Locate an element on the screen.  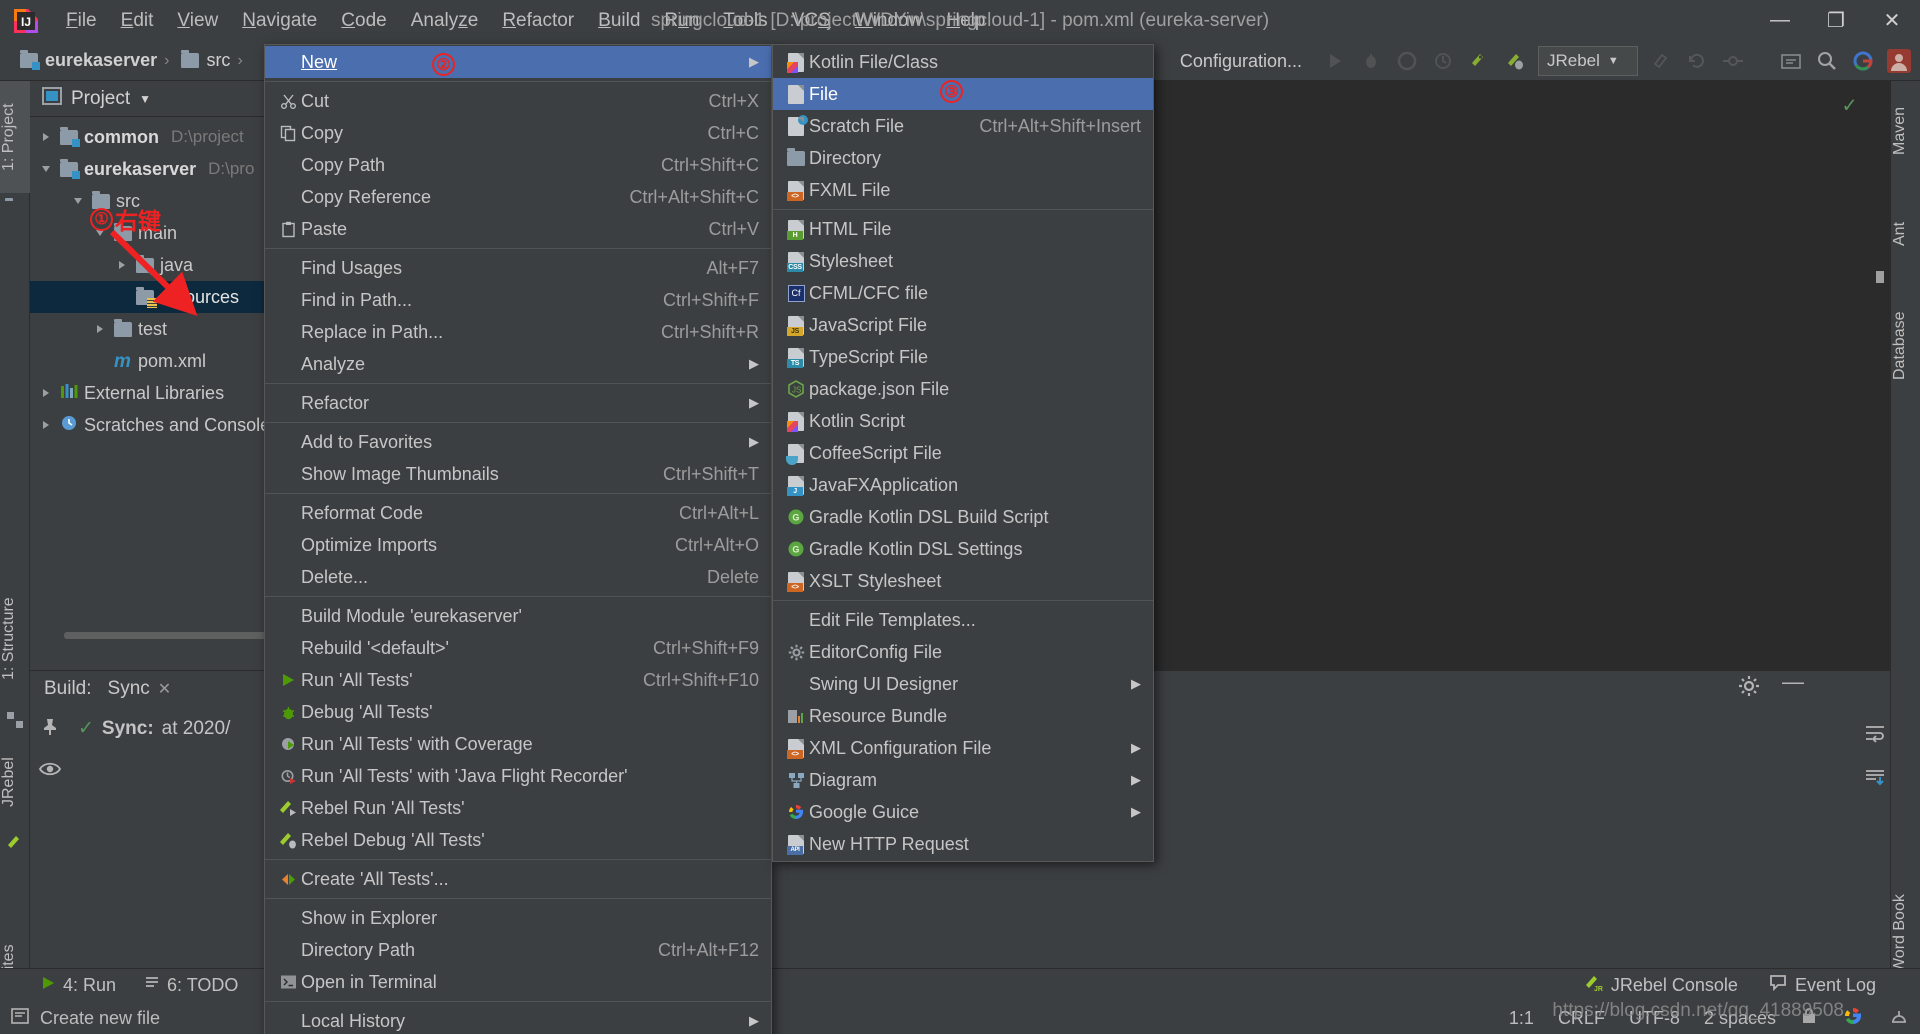
menu-item-rebel-debug: Rebel Debug 'All Tests' is located at coordinates (518, 840).